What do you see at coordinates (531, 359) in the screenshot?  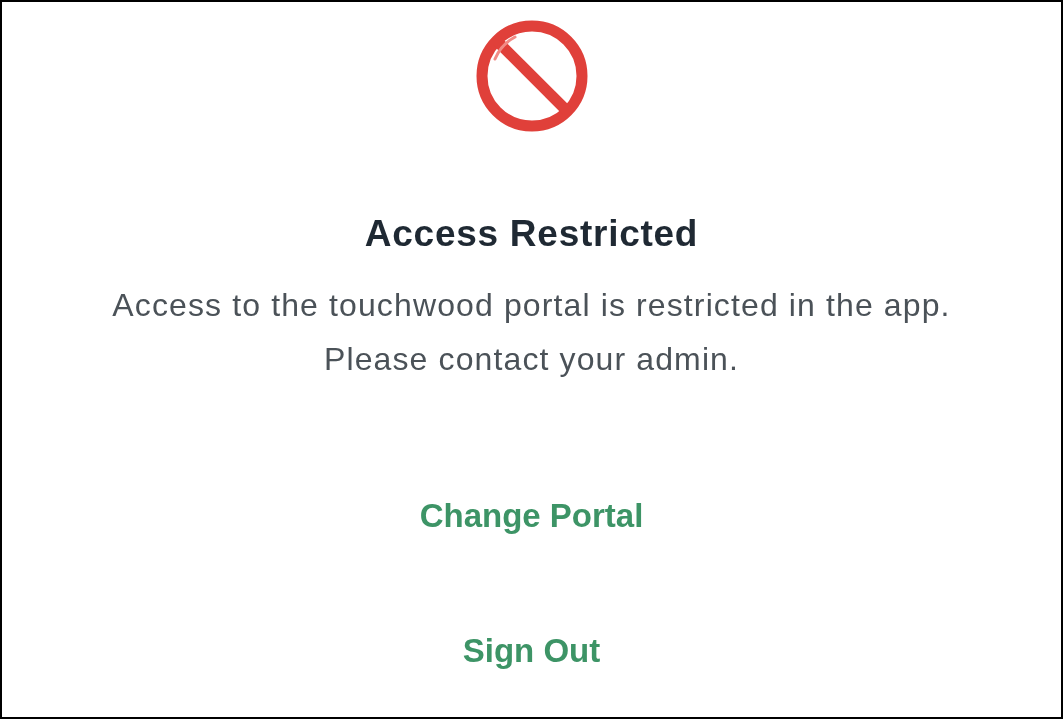 I see `notice-message: Please contact your admin.` at bounding box center [531, 359].